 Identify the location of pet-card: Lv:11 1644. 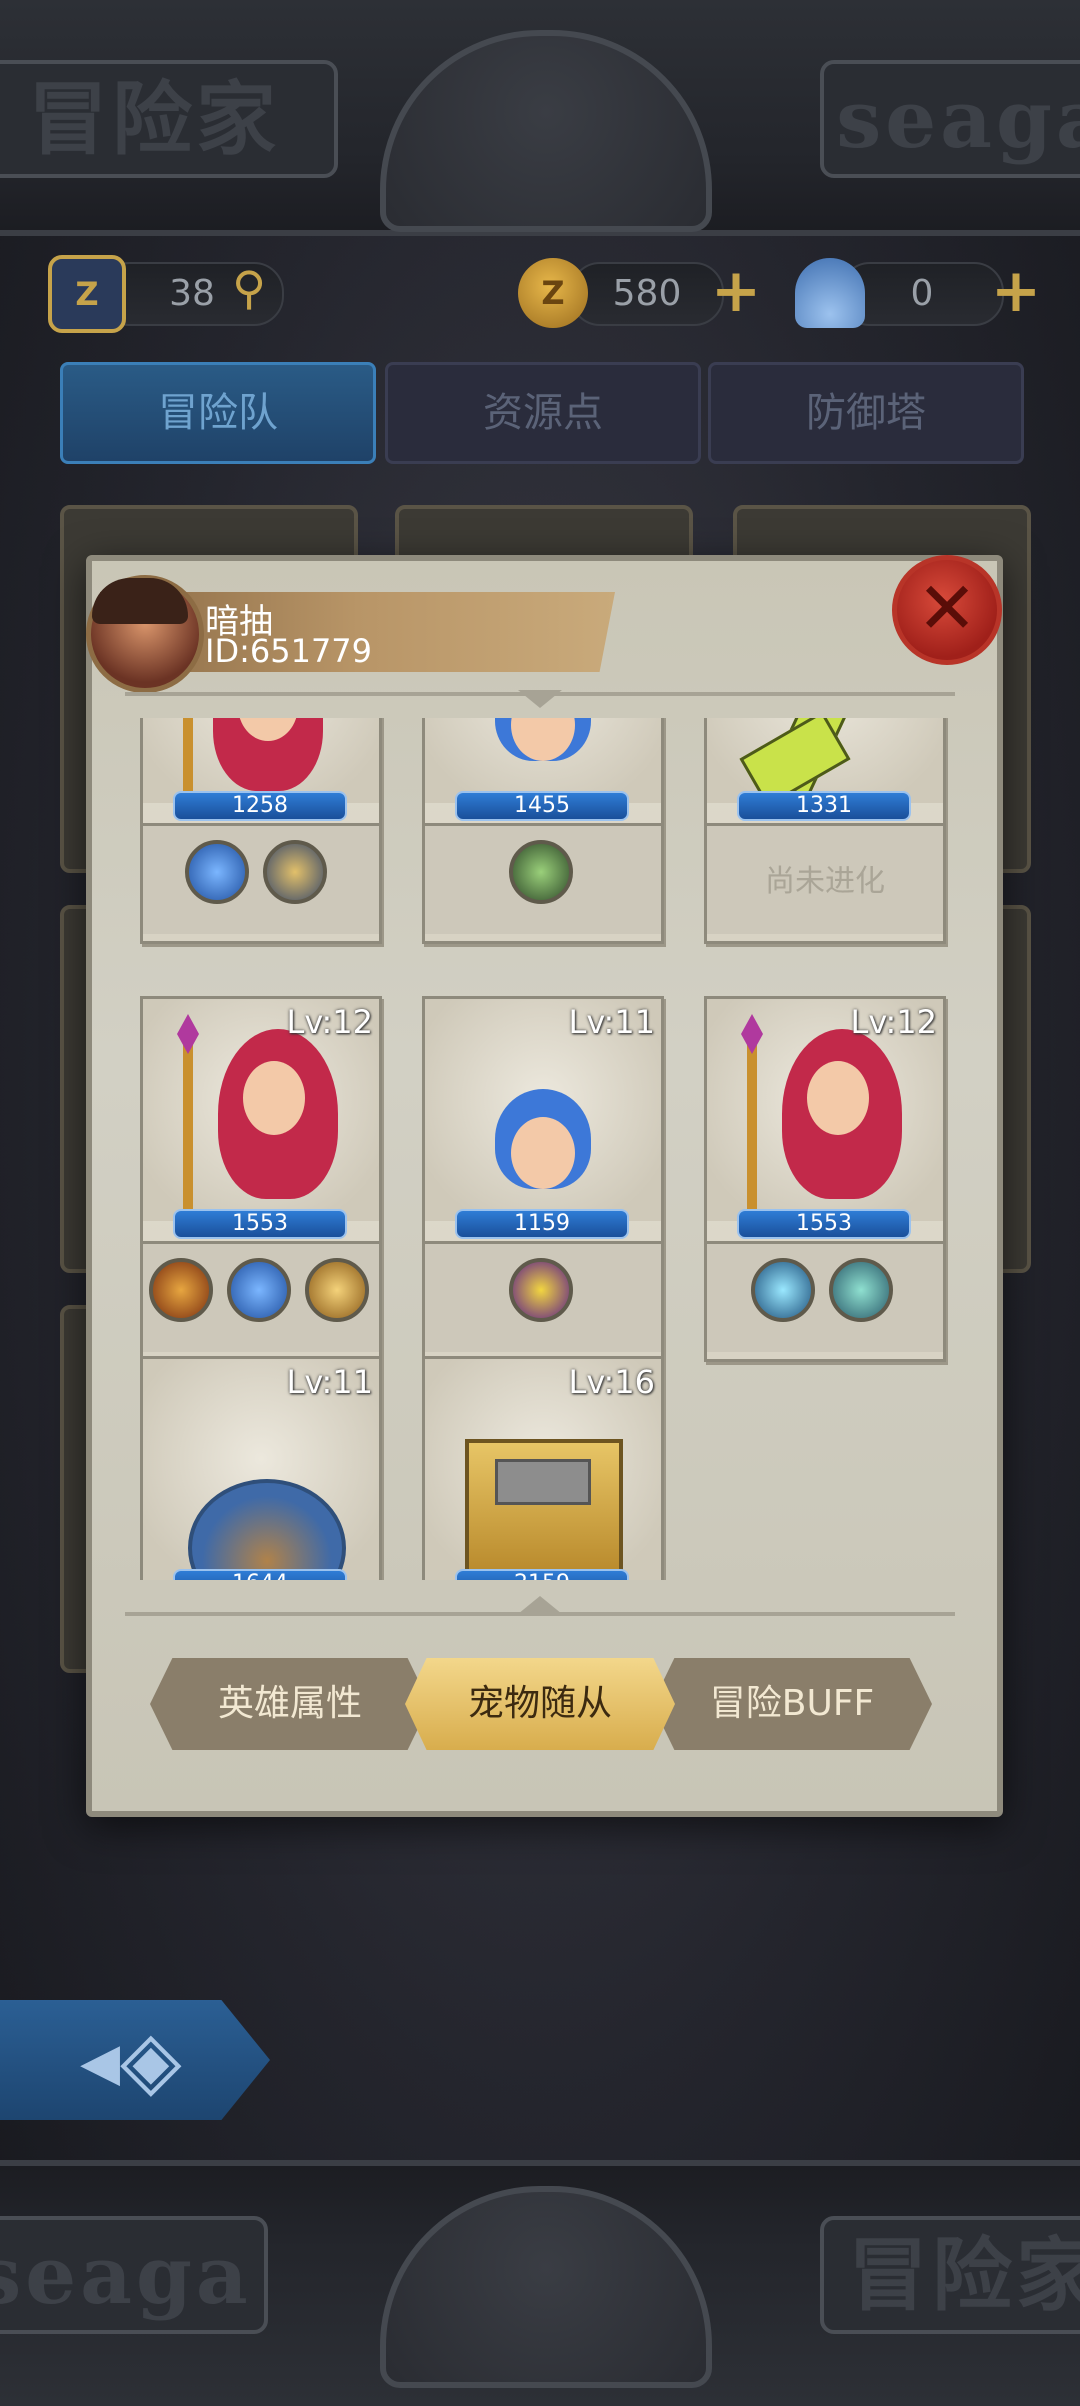
(261, 1468).